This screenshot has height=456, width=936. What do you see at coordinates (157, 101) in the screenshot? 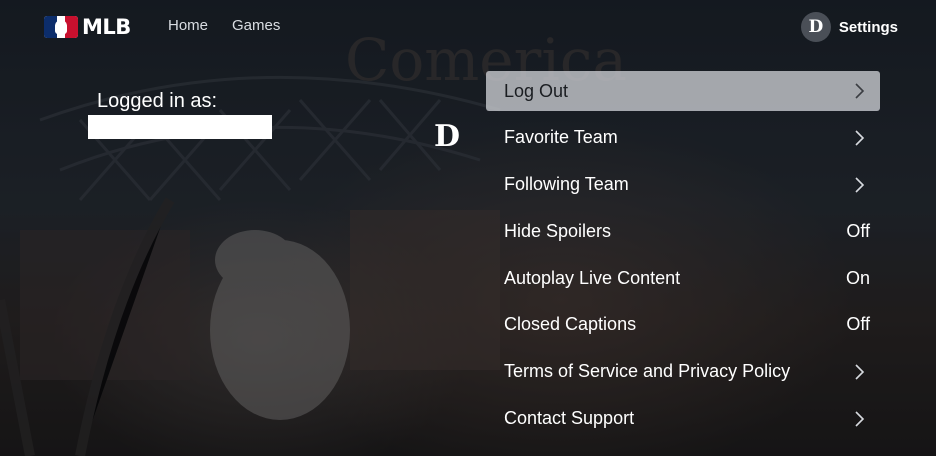
I see `logged-in-label: Logged in as:` at bounding box center [157, 101].